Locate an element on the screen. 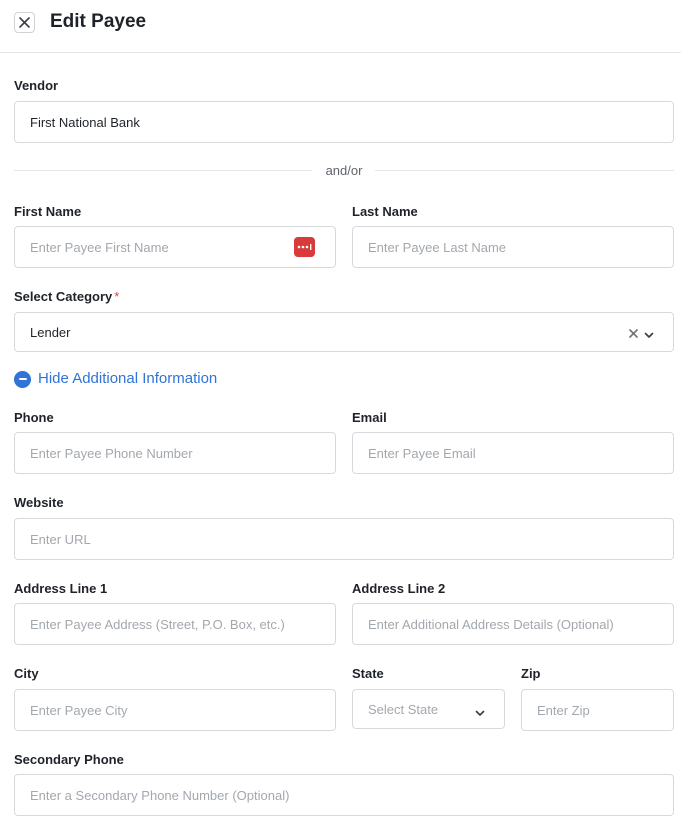 This screenshot has width=681, height=830. category-label: Select Category * is located at coordinates (66, 297).